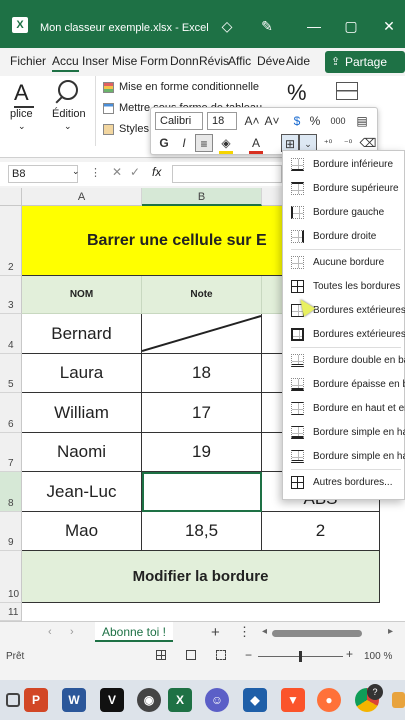  I want to click on formula-input, so click(227, 174).